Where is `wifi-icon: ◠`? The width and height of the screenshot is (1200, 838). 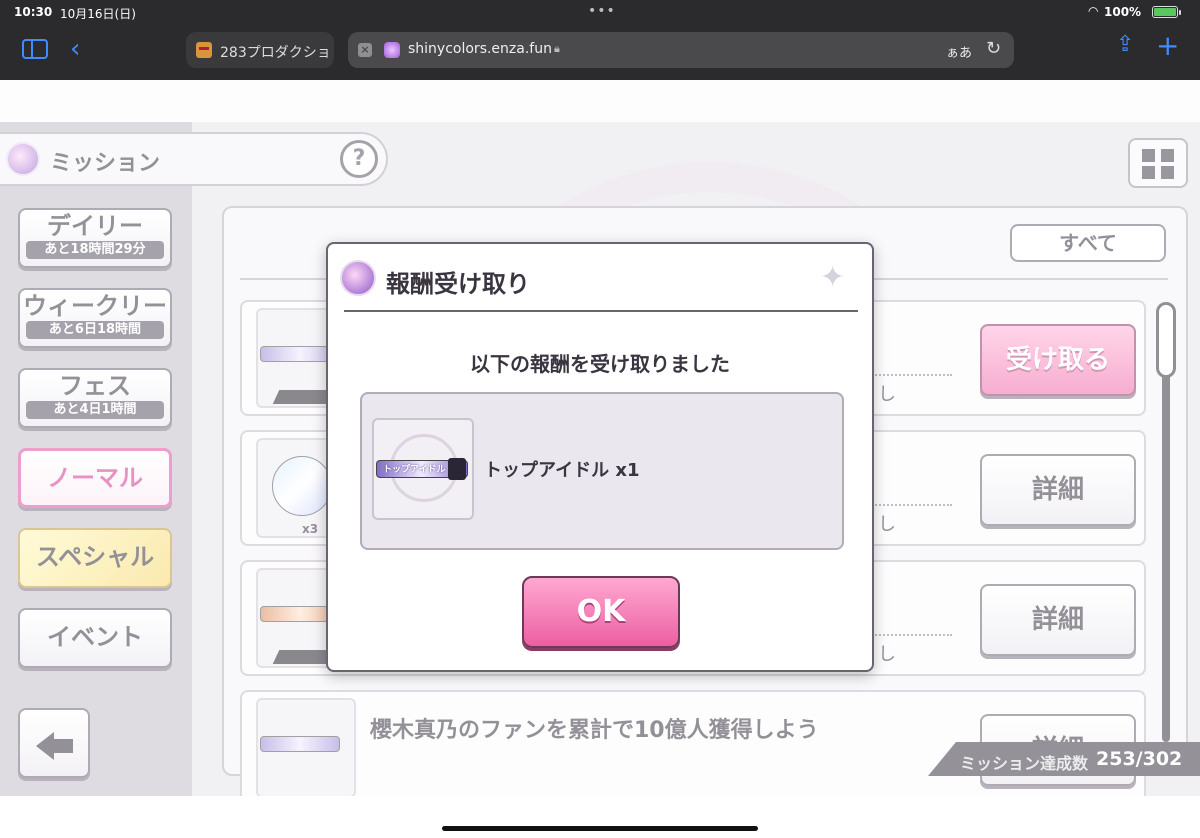
wifi-icon: ◠ is located at coordinates (1093, 11).